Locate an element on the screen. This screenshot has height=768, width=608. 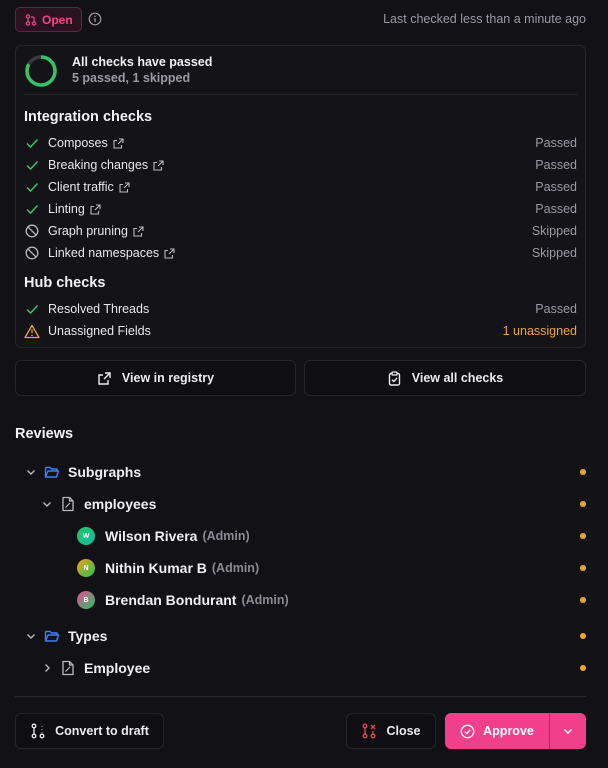
clipboard-check-icon is located at coordinates (394, 378).